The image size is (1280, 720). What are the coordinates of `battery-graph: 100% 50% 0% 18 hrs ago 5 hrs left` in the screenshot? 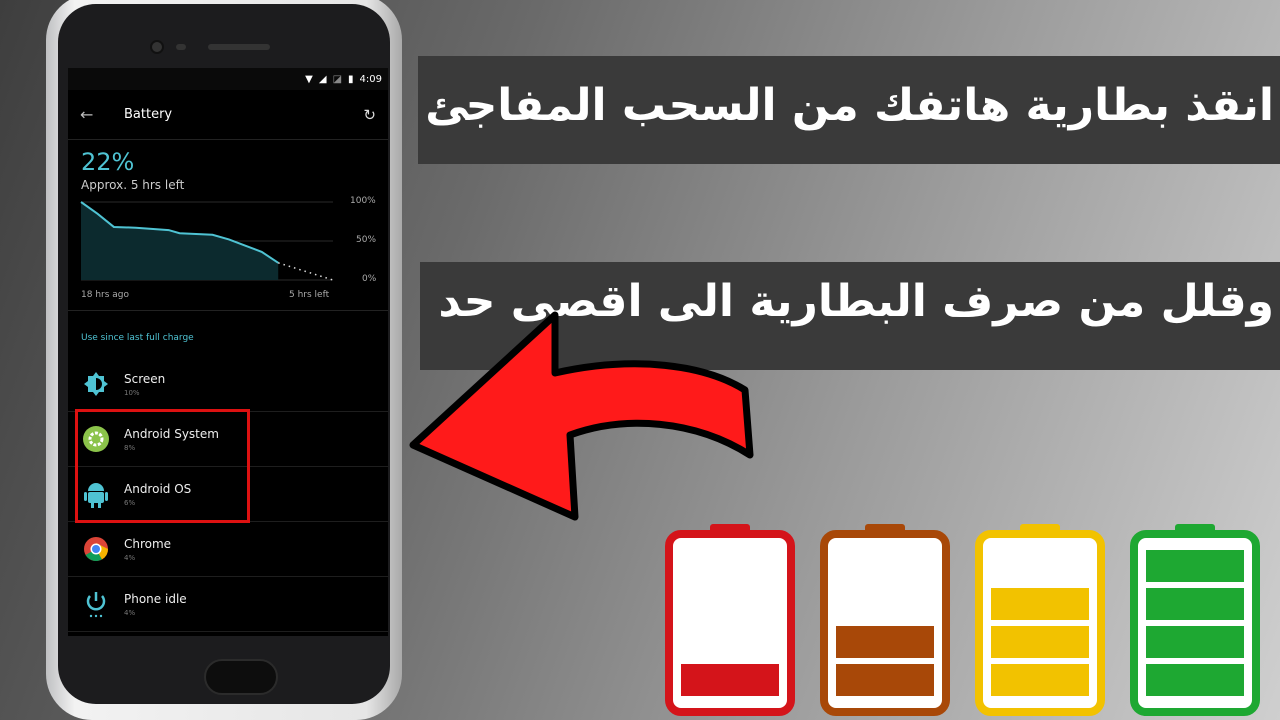 It's located at (228, 251).